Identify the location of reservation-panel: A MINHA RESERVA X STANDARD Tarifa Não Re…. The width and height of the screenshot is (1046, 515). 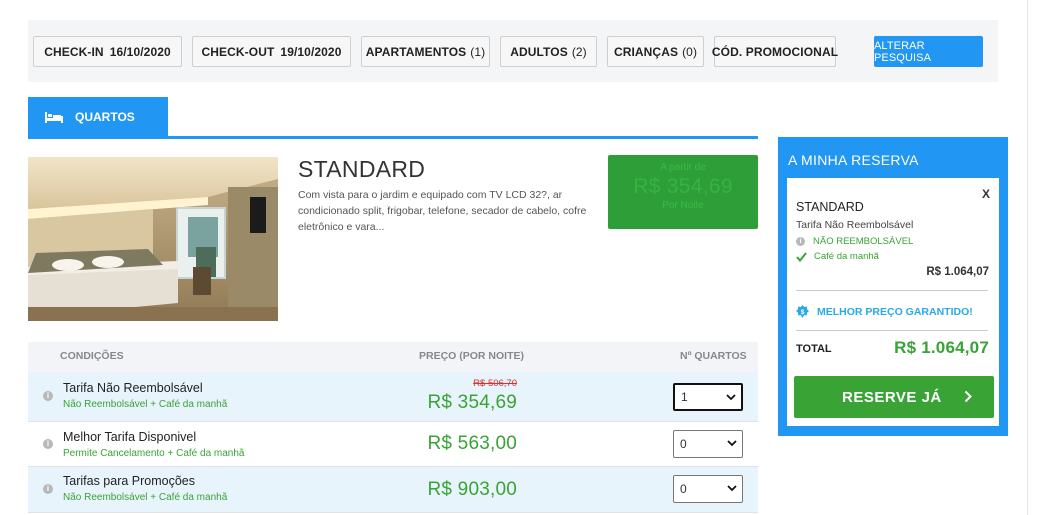
(893, 286).